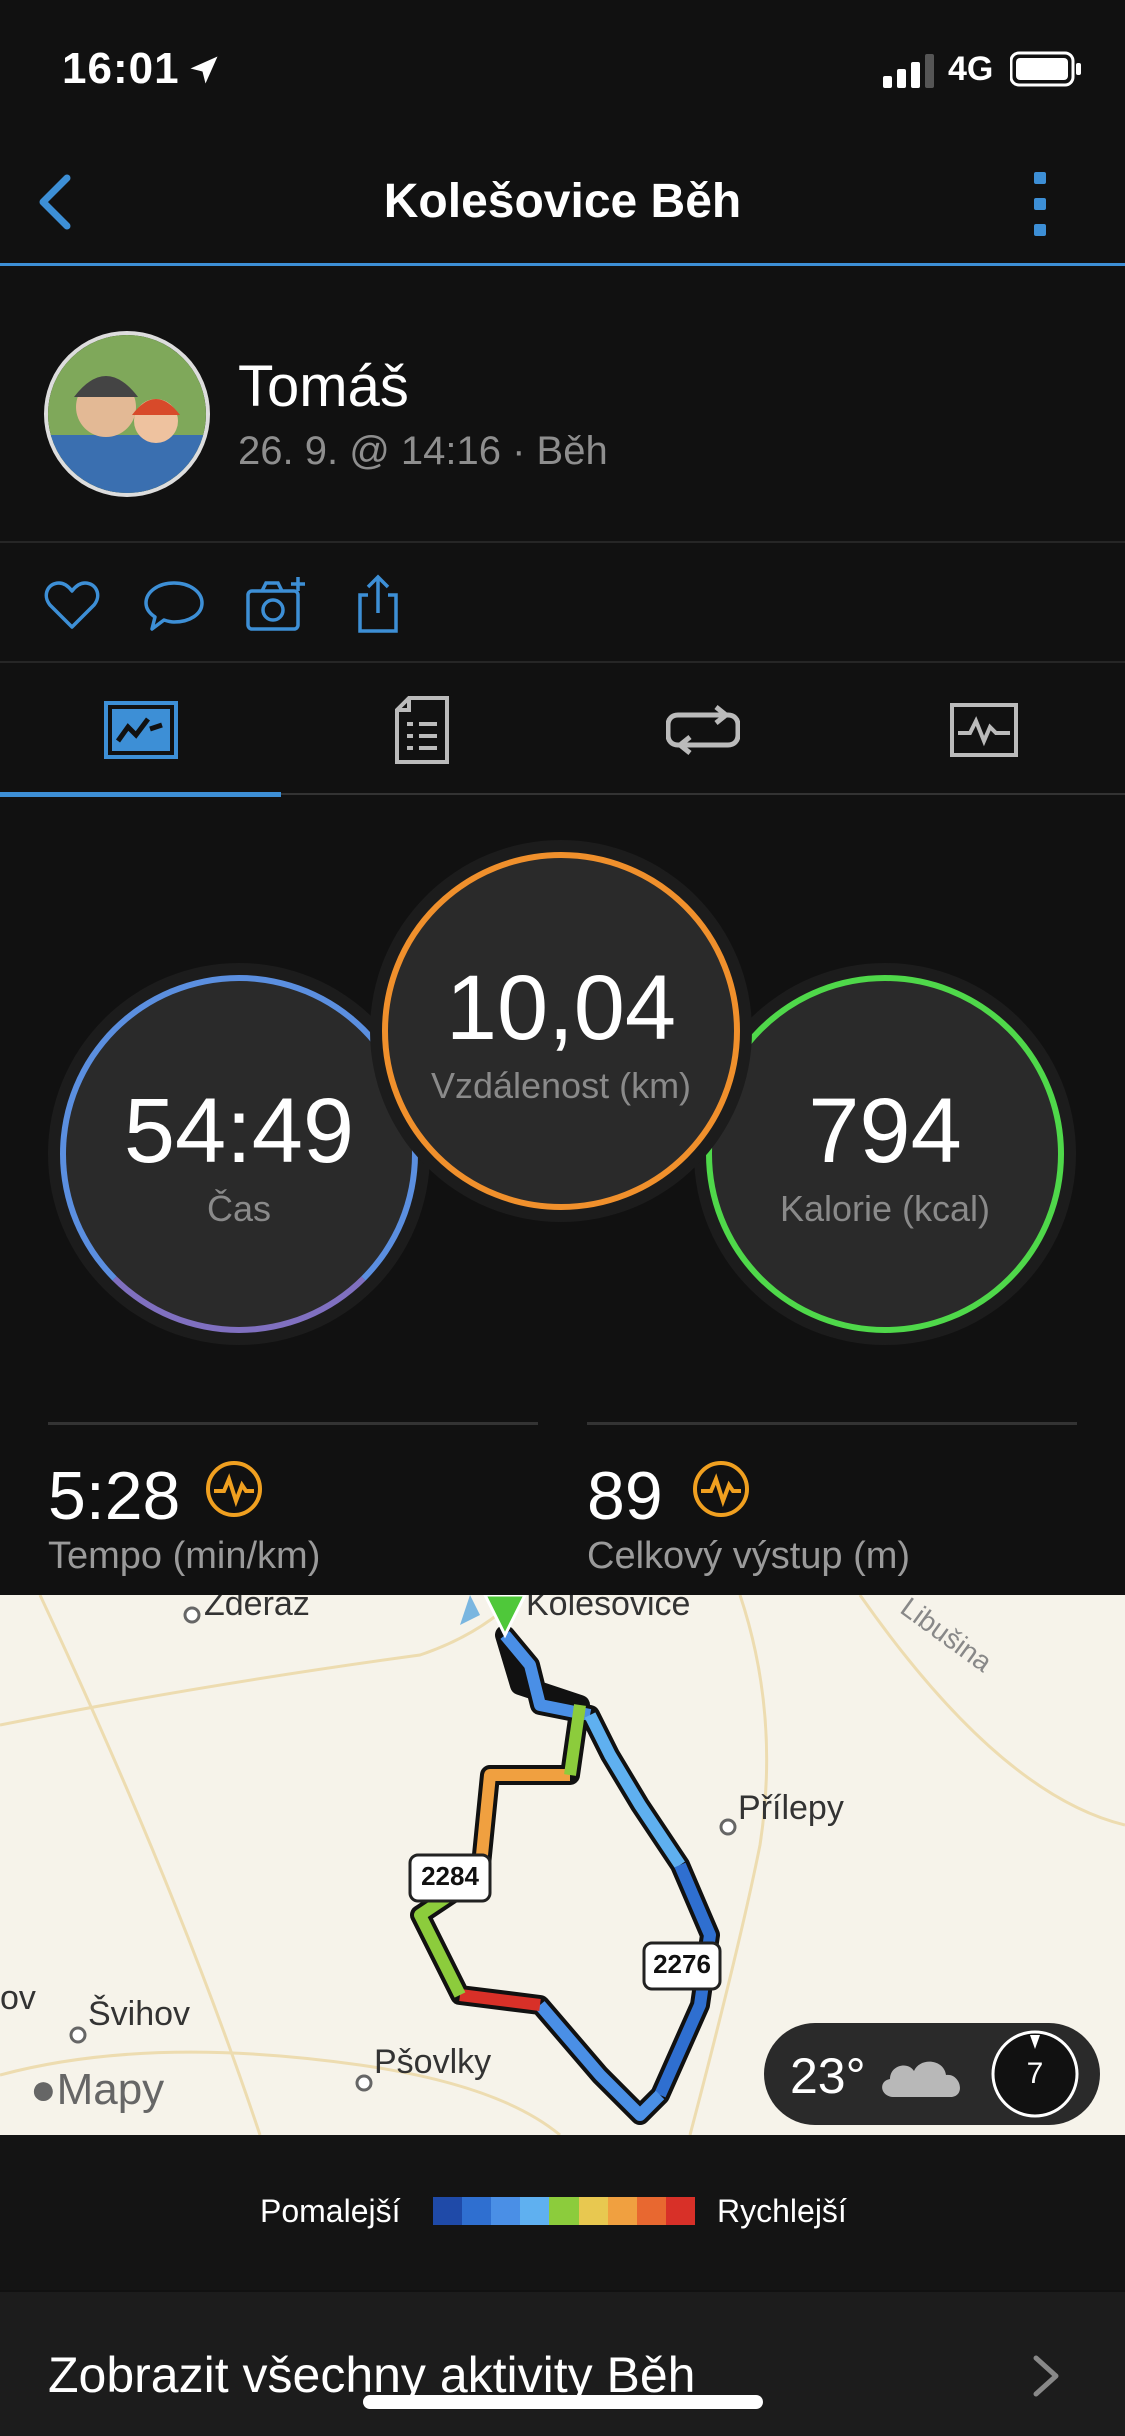 The width and height of the screenshot is (1125, 2436). Describe the element at coordinates (43, 2089) in the screenshot. I see `apple-logo-icon: ●` at that location.